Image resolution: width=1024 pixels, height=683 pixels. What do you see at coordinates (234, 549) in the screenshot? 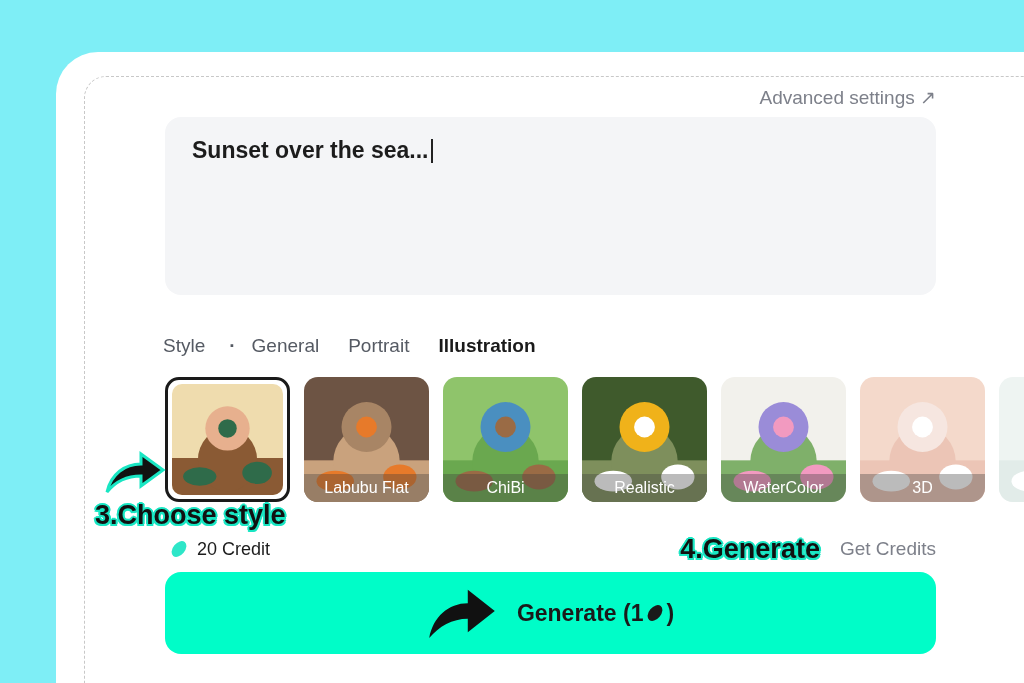
I see `credit-balance: 20 Credit` at bounding box center [234, 549].